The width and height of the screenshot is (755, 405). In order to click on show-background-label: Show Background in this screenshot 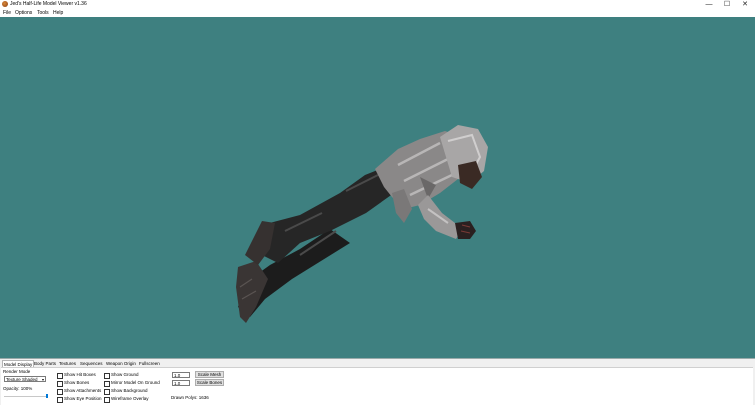, I will do `click(129, 390)`.